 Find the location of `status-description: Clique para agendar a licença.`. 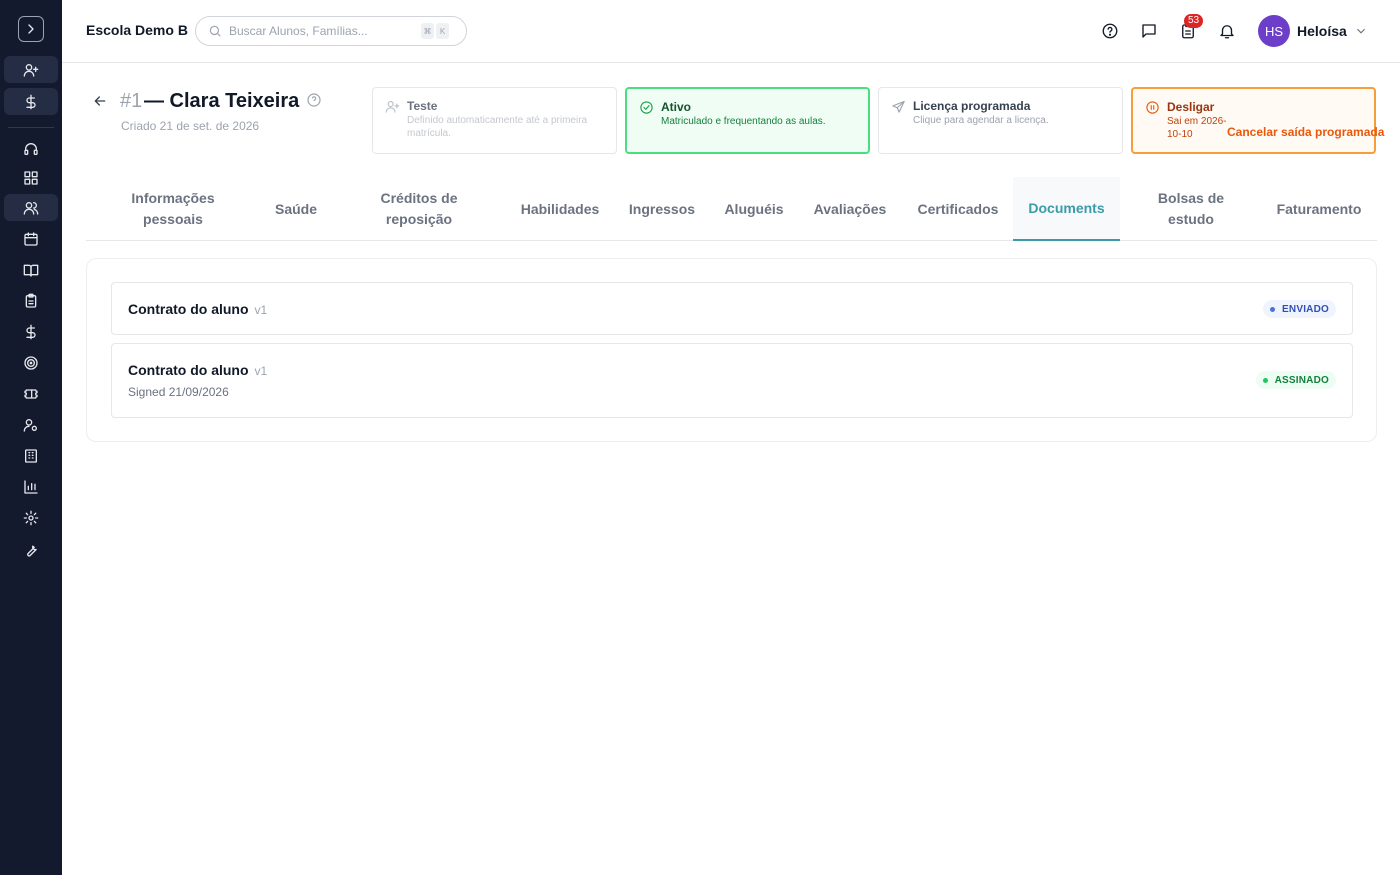

status-description: Clique para agendar a licença. is located at coordinates (981, 120).